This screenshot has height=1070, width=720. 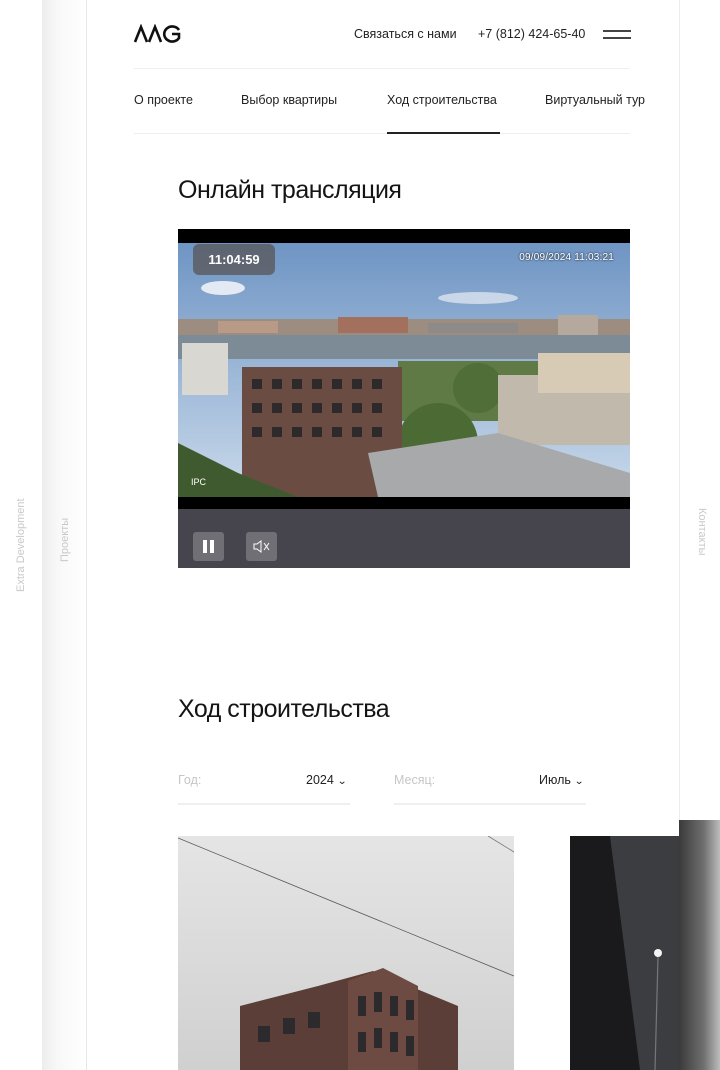 What do you see at coordinates (284, 709) in the screenshot?
I see `progress-title: Ход строительства` at bounding box center [284, 709].